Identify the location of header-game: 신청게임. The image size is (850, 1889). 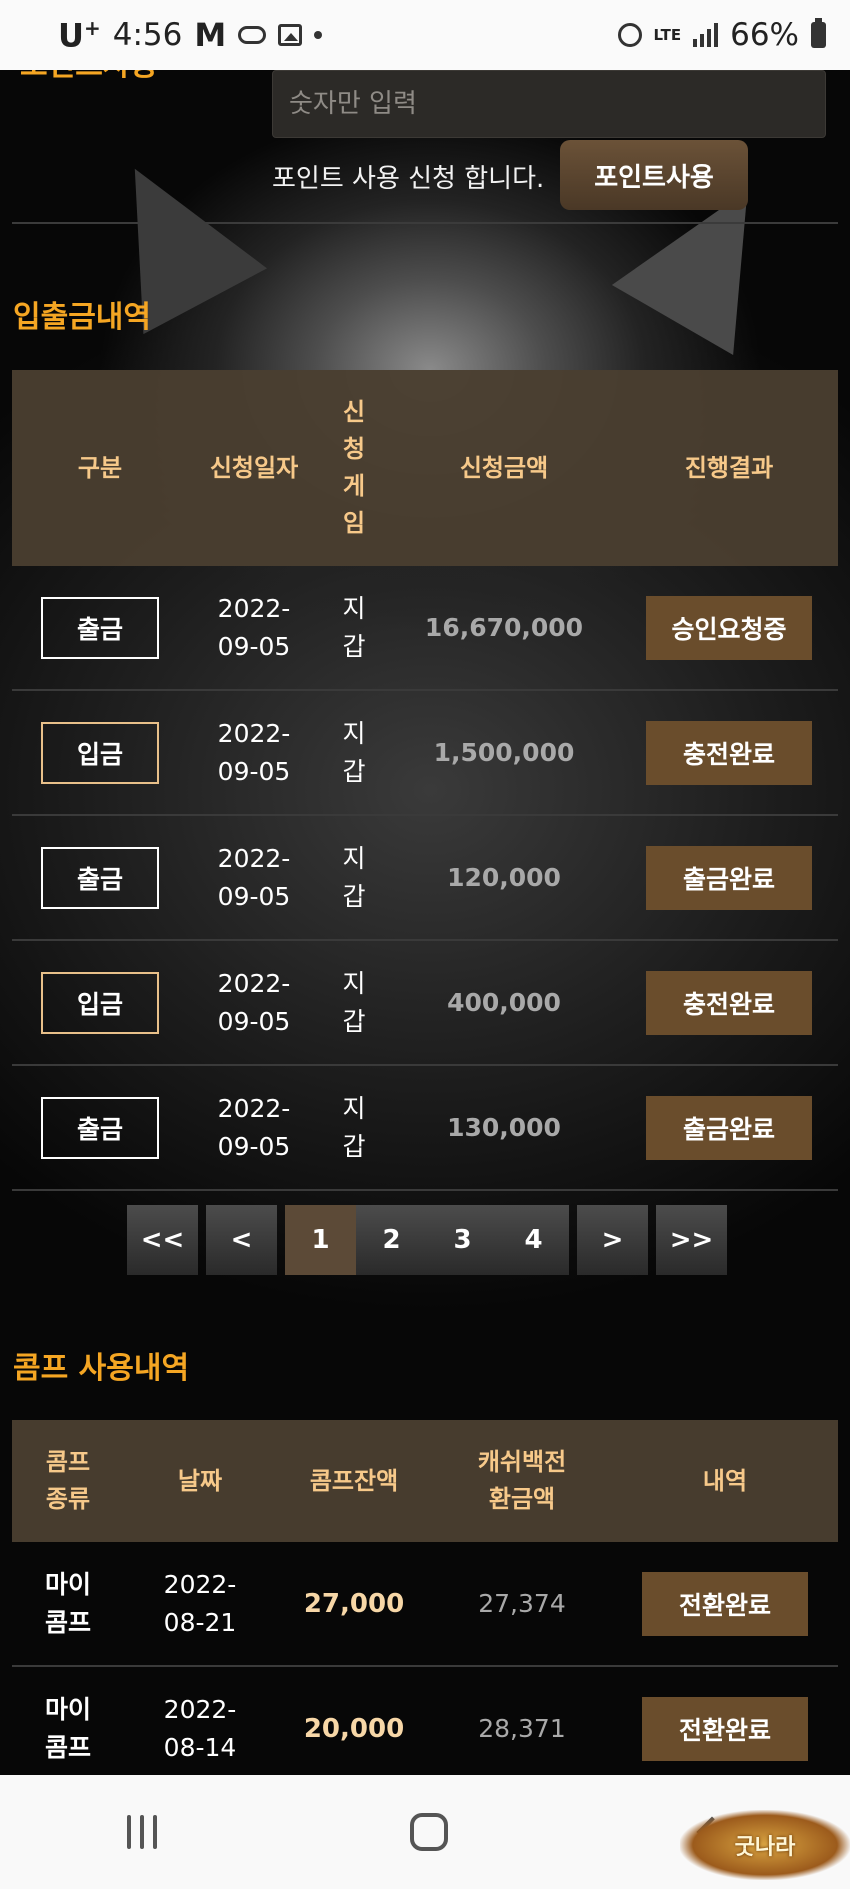
(354, 467).